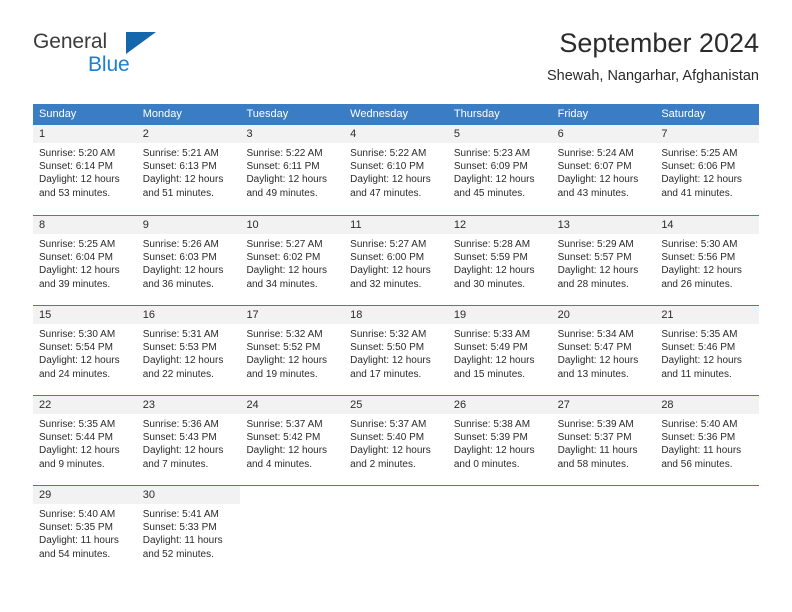  Describe the element at coordinates (603, 225) in the screenshot. I see `day-number: 13` at that location.